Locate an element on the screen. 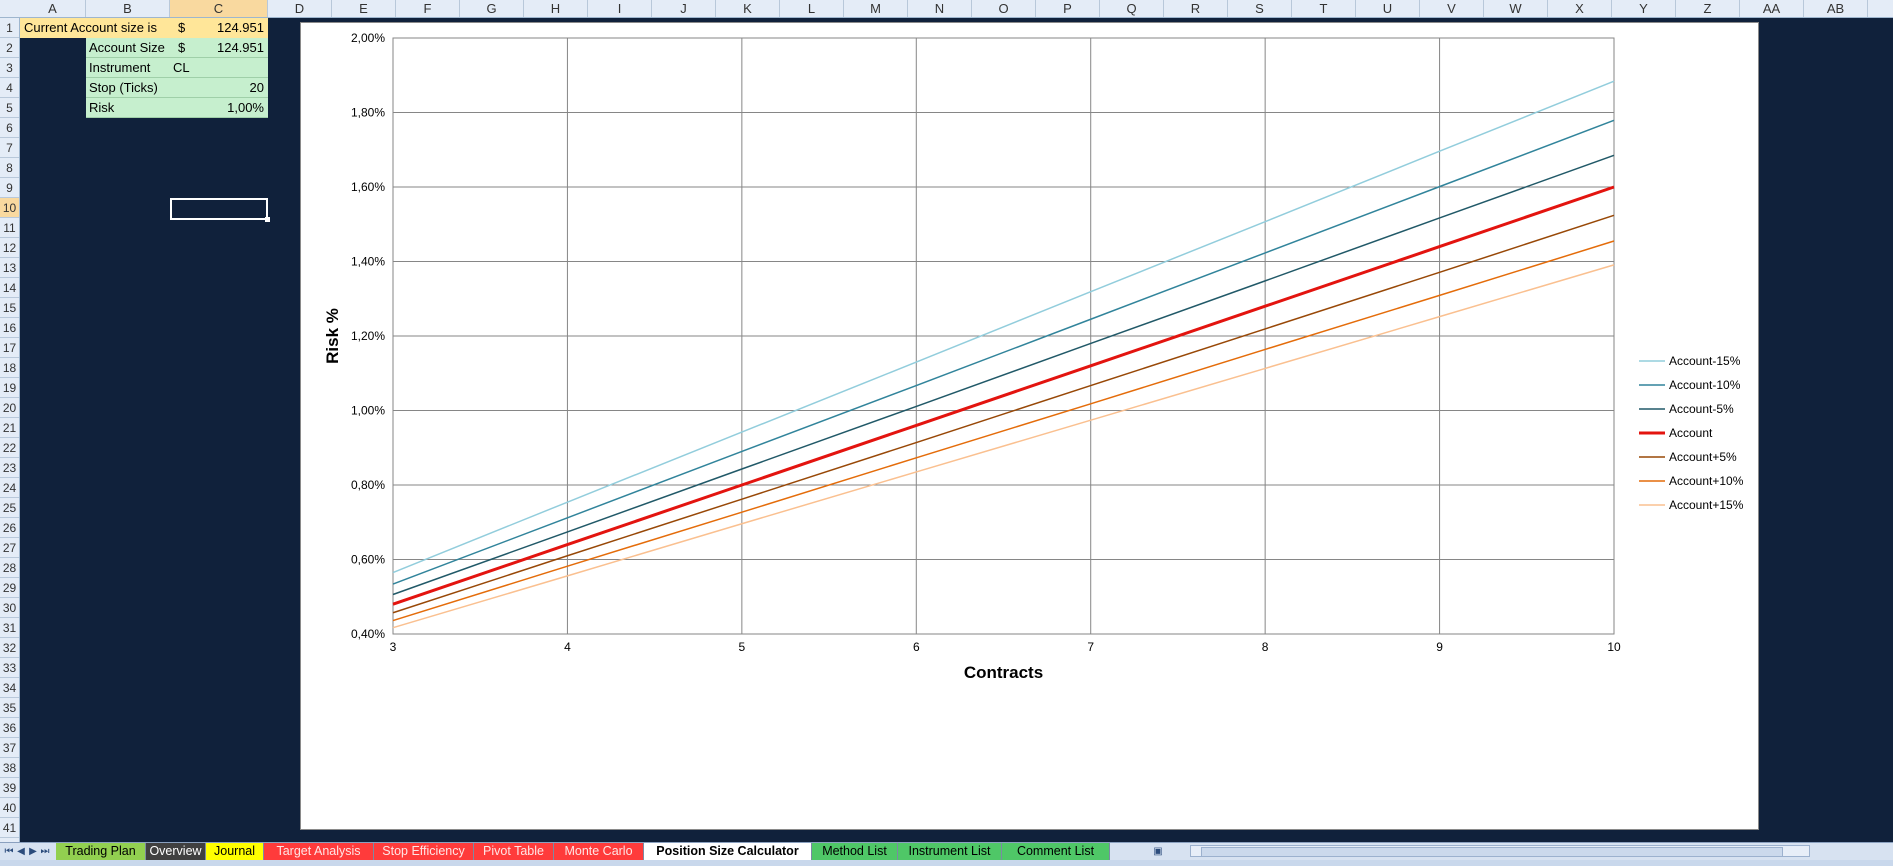 This screenshot has height=866, width=1893. column-header-w: W is located at coordinates (1516, 8).